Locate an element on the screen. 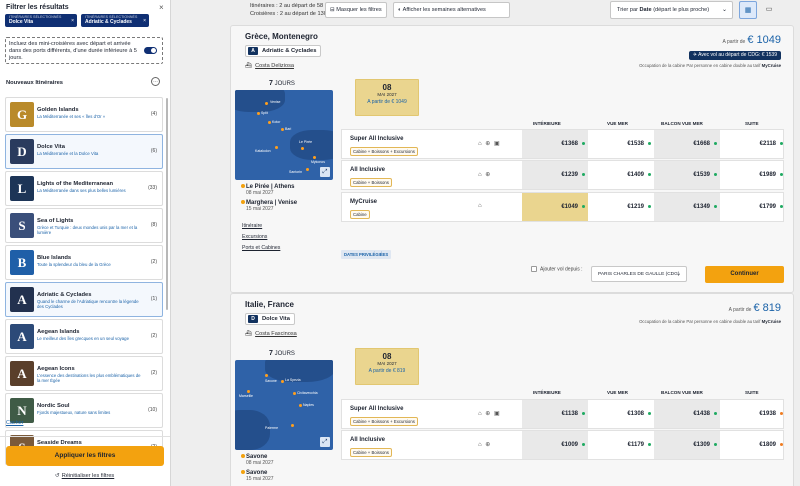 The width and height of the screenshot is (800, 486). excursions-link: Excursions is located at coordinates (261, 237).